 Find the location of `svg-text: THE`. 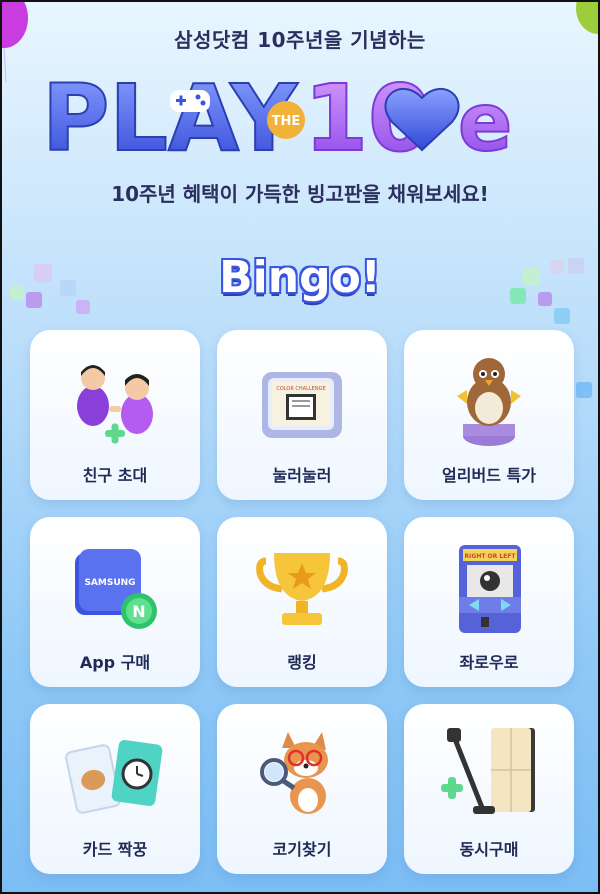

svg-text: THE is located at coordinates (286, 121).